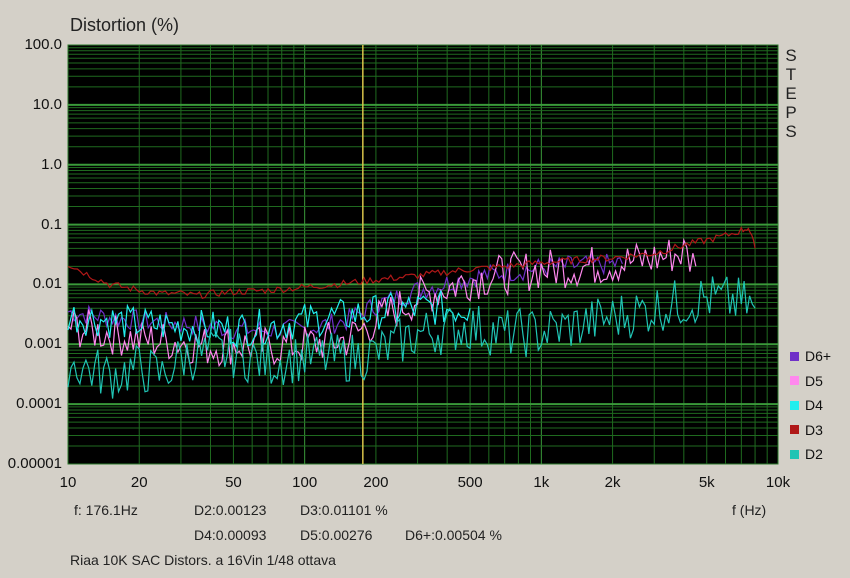  I want to click on d5-readout: D5:0.00276, so click(336, 535).